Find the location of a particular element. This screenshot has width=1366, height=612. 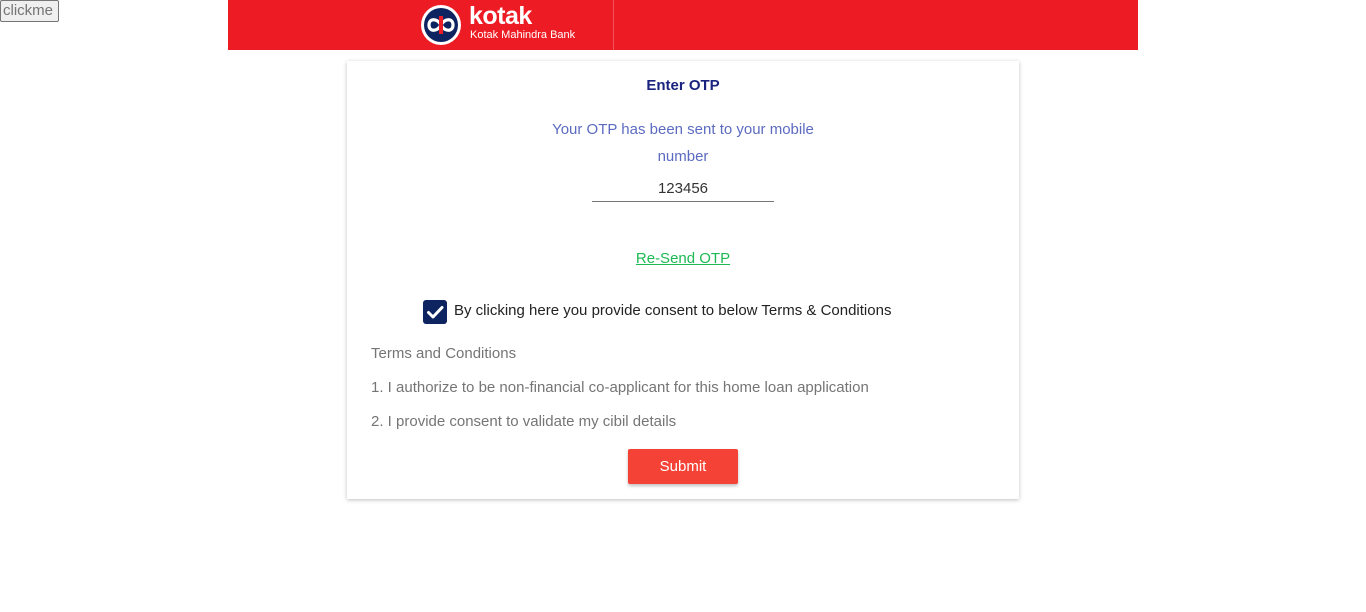

resend-otp-container: Re-Send OTP is located at coordinates (683, 258).